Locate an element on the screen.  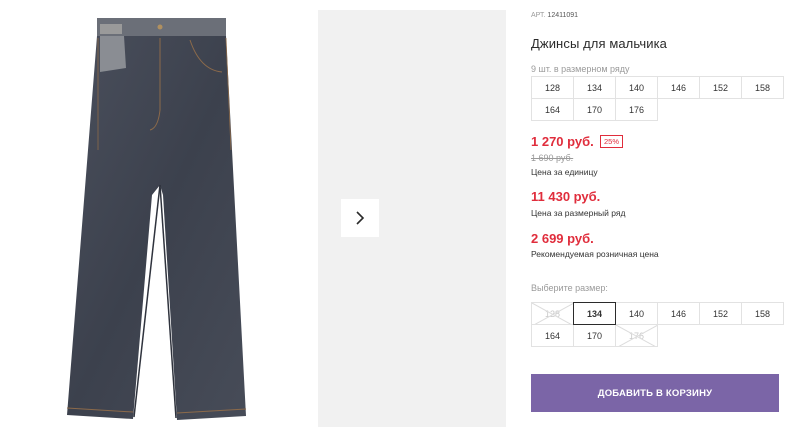
article-value: 12411091 is located at coordinates (563, 15).